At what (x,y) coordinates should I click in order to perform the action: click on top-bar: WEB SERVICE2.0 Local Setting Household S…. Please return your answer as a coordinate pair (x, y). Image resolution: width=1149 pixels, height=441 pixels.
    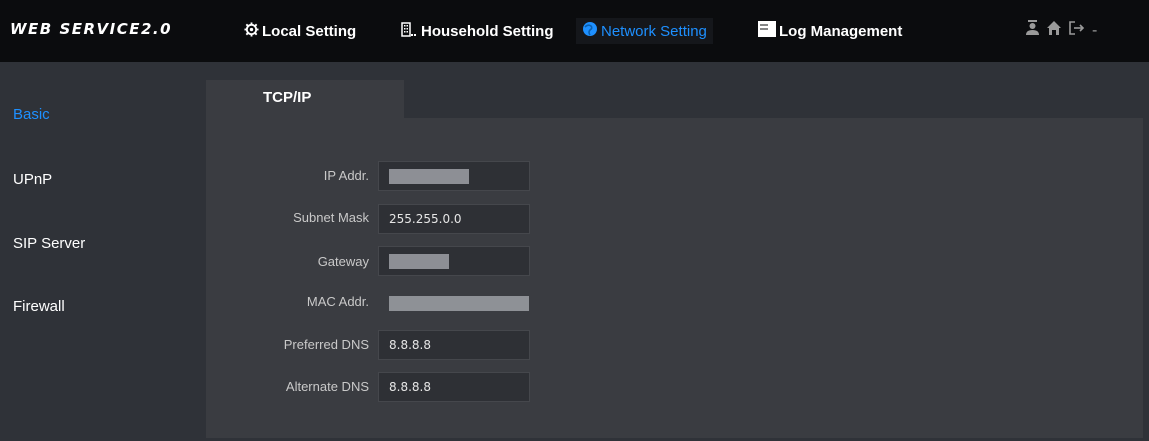
    Looking at the image, I should click on (574, 31).